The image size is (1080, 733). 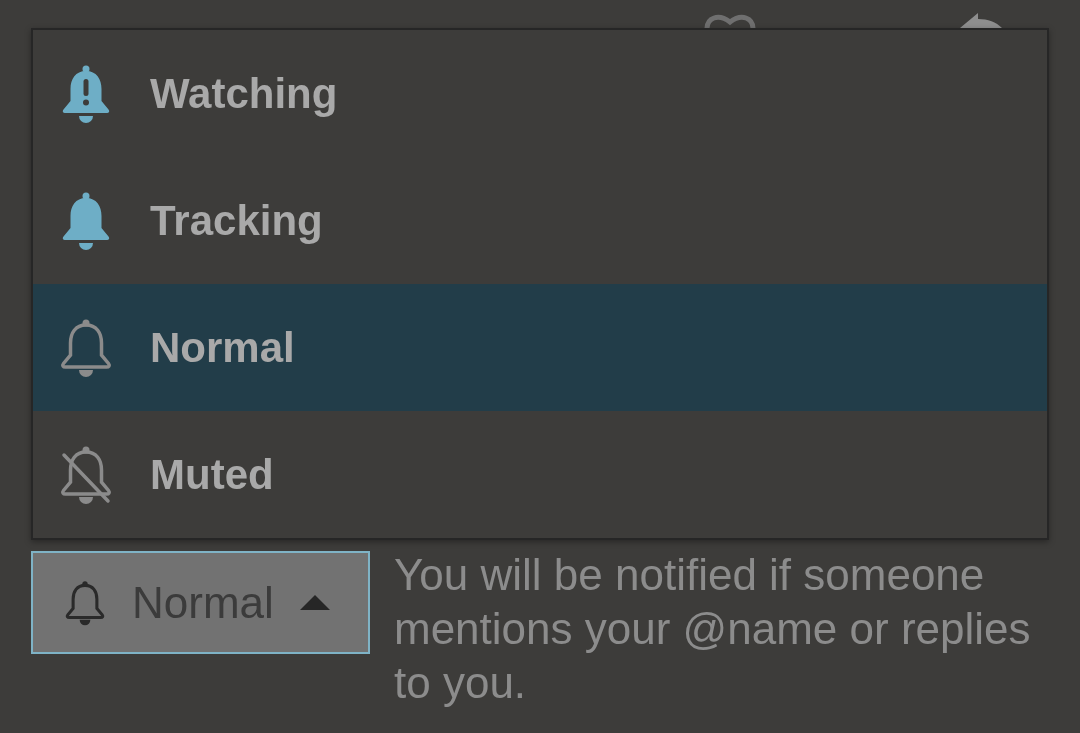 What do you see at coordinates (86, 220) in the screenshot?
I see `bell-icon` at bounding box center [86, 220].